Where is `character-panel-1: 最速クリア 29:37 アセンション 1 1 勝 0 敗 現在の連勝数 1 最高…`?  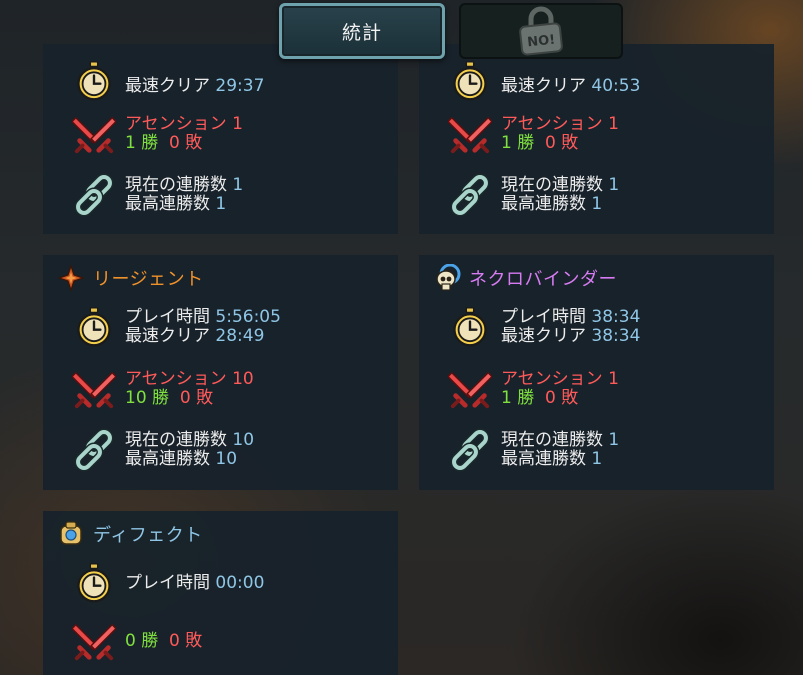 character-panel-1: 最速クリア 29:37 アセンション 1 1 勝 0 敗 現在の連勝数 1 最高… is located at coordinates (220, 139).